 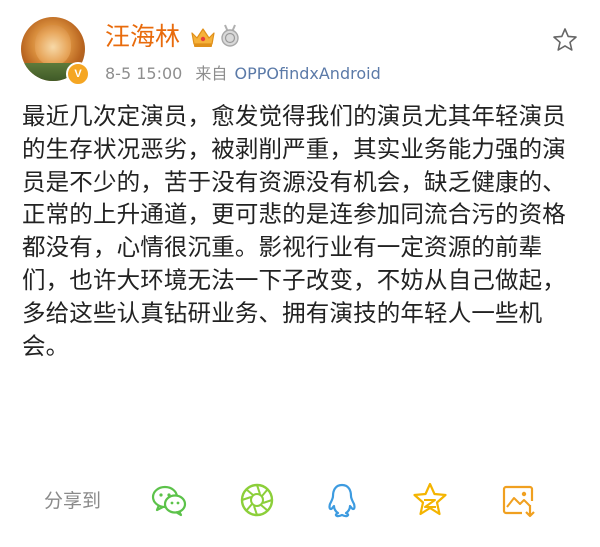 What do you see at coordinates (203, 37) in the screenshot?
I see `crown-icon` at bounding box center [203, 37].